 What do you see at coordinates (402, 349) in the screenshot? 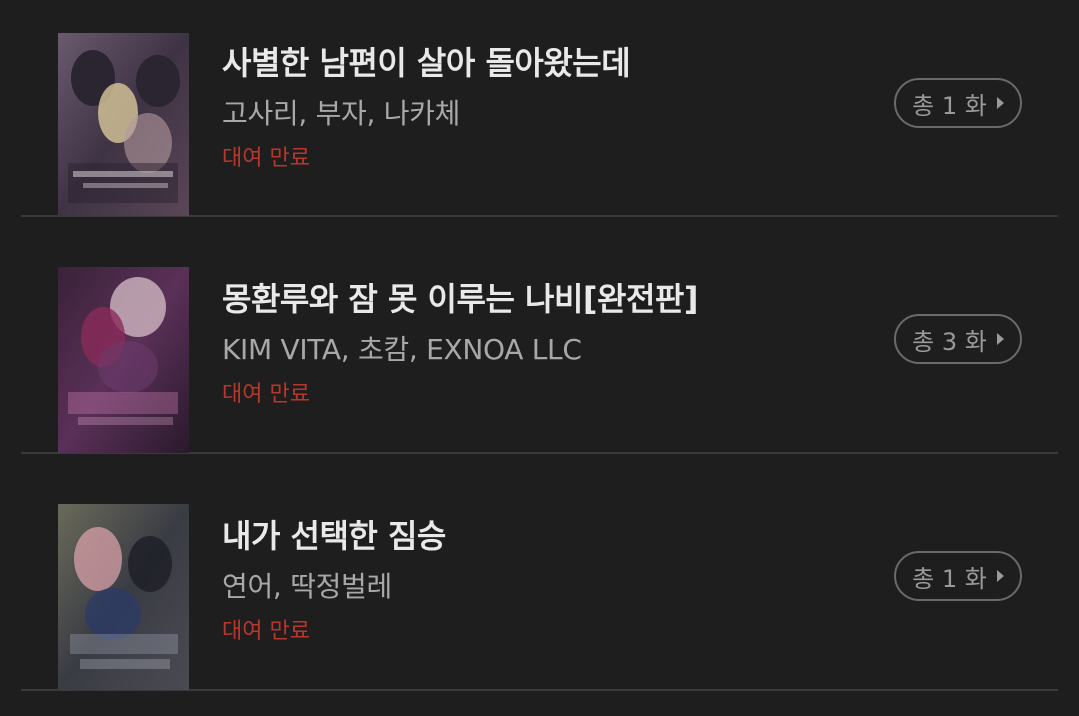
I see `book-authors: KIM VITA, 초캄, EXNOA LLC` at bounding box center [402, 349].